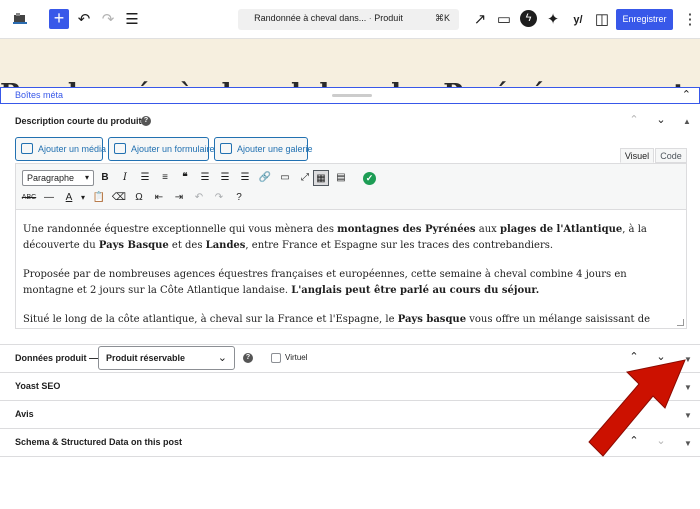 The height and width of the screenshot is (509, 700). What do you see at coordinates (487, 229) in the screenshot?
I see `text-run: aux` at bounding box center [487, 229].